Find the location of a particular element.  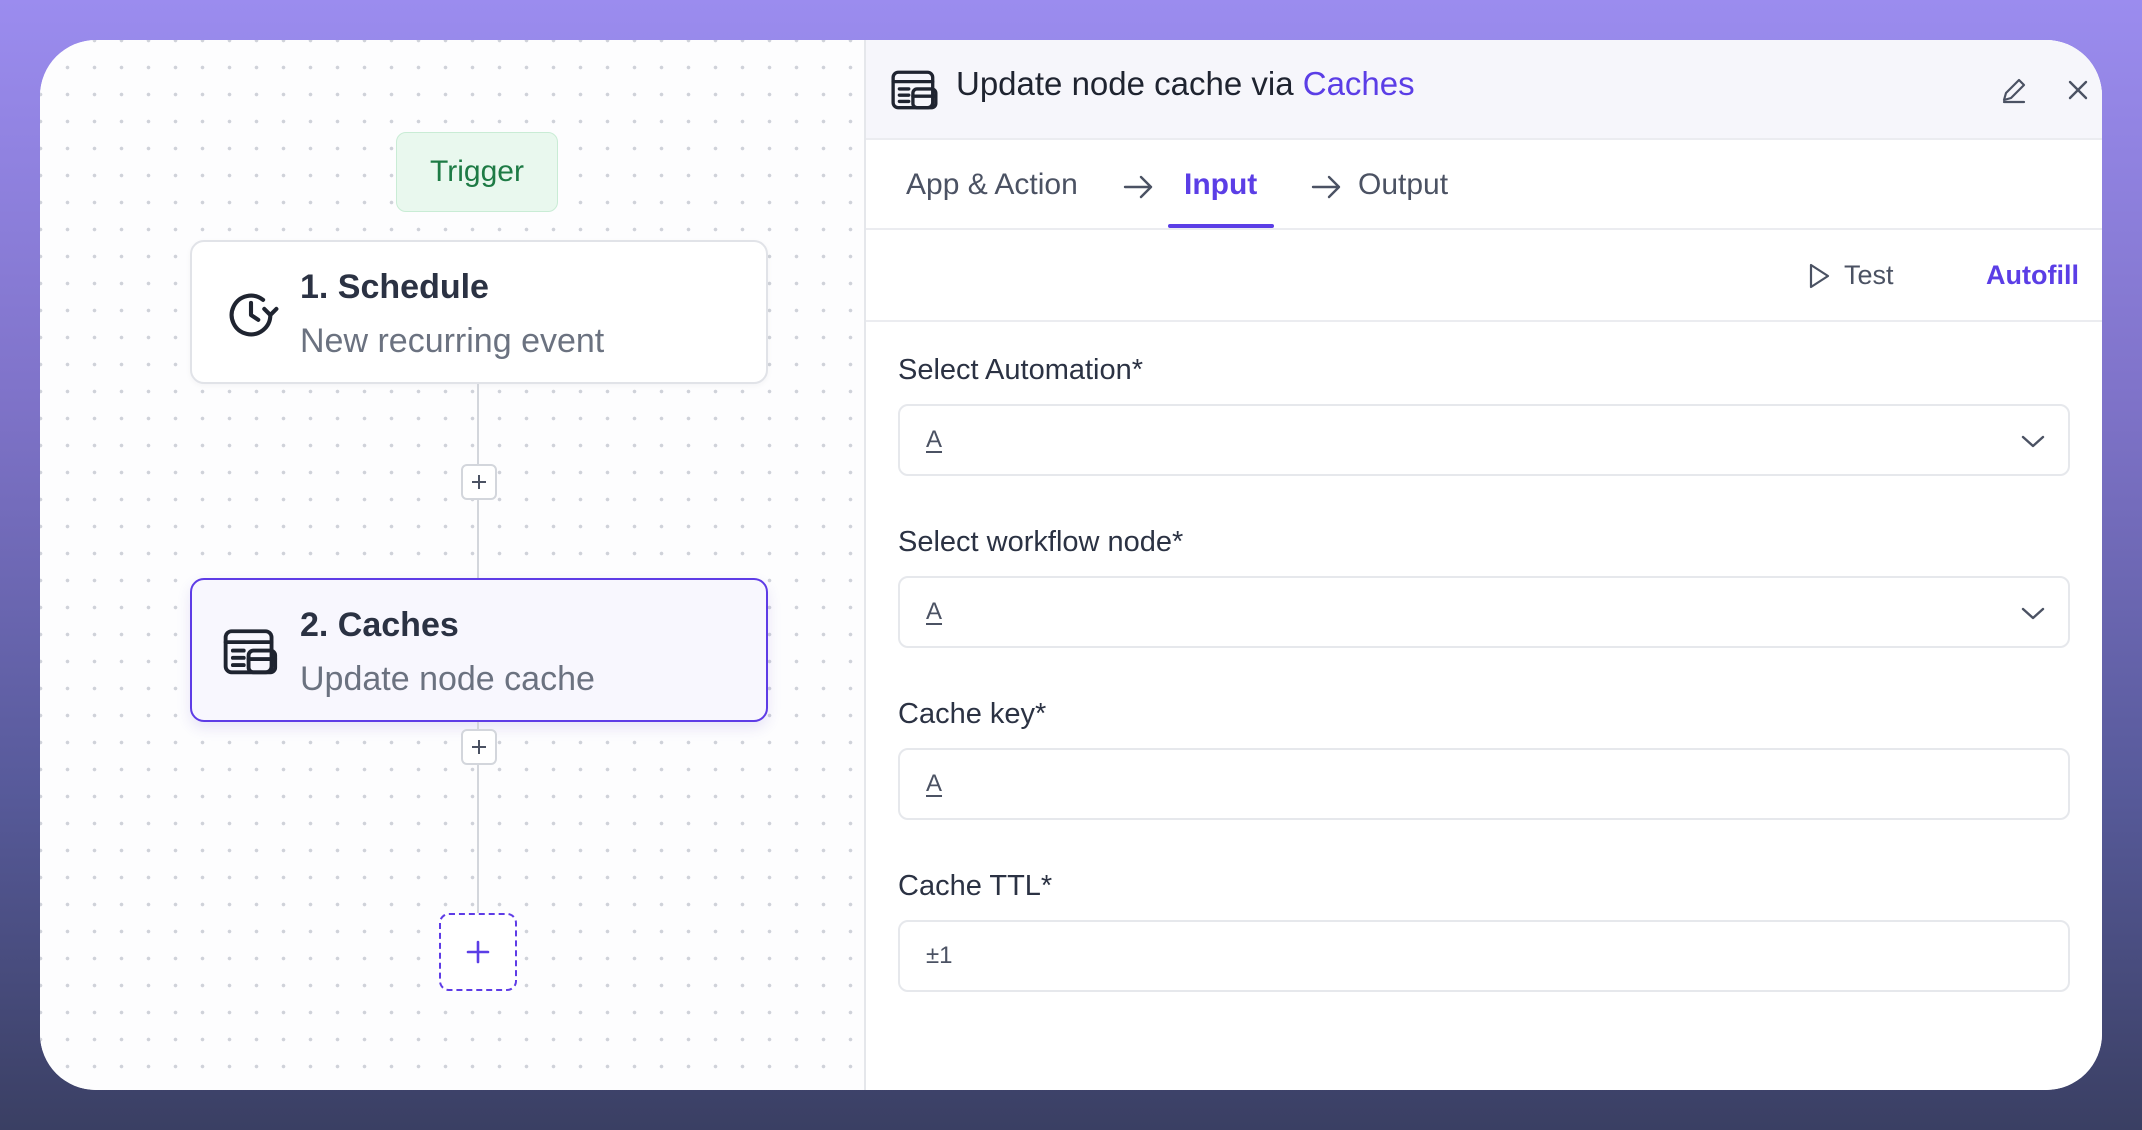

panel-title: Update node cache via Caches is located at coordinates (1185, 84).